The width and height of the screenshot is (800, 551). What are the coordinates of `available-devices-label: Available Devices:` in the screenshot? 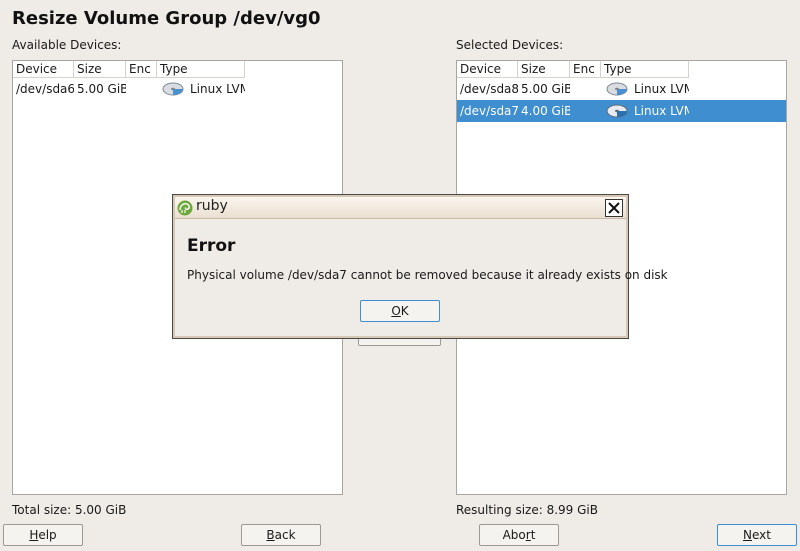 It's located at (67, 45).